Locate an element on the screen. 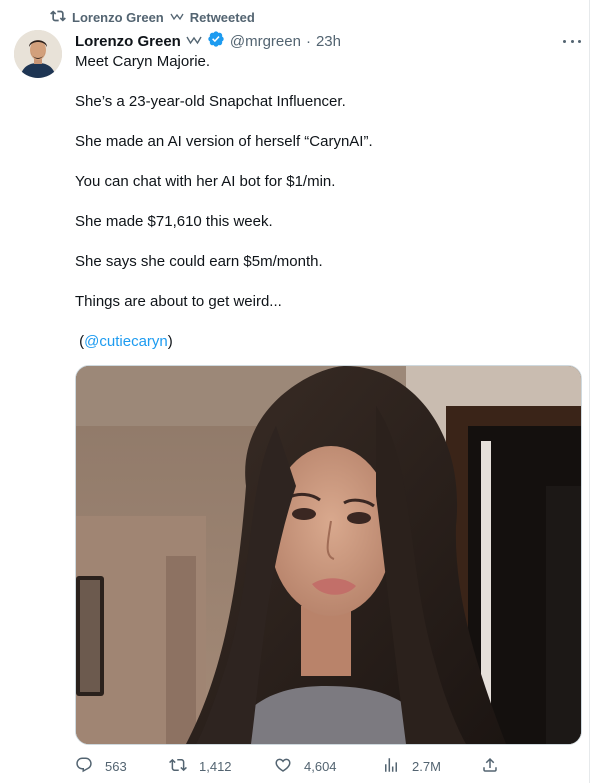 This screenshot has height=783, width=594. tweet-line: Meet Caryn Majorie. is located at coordinates (143, 61).